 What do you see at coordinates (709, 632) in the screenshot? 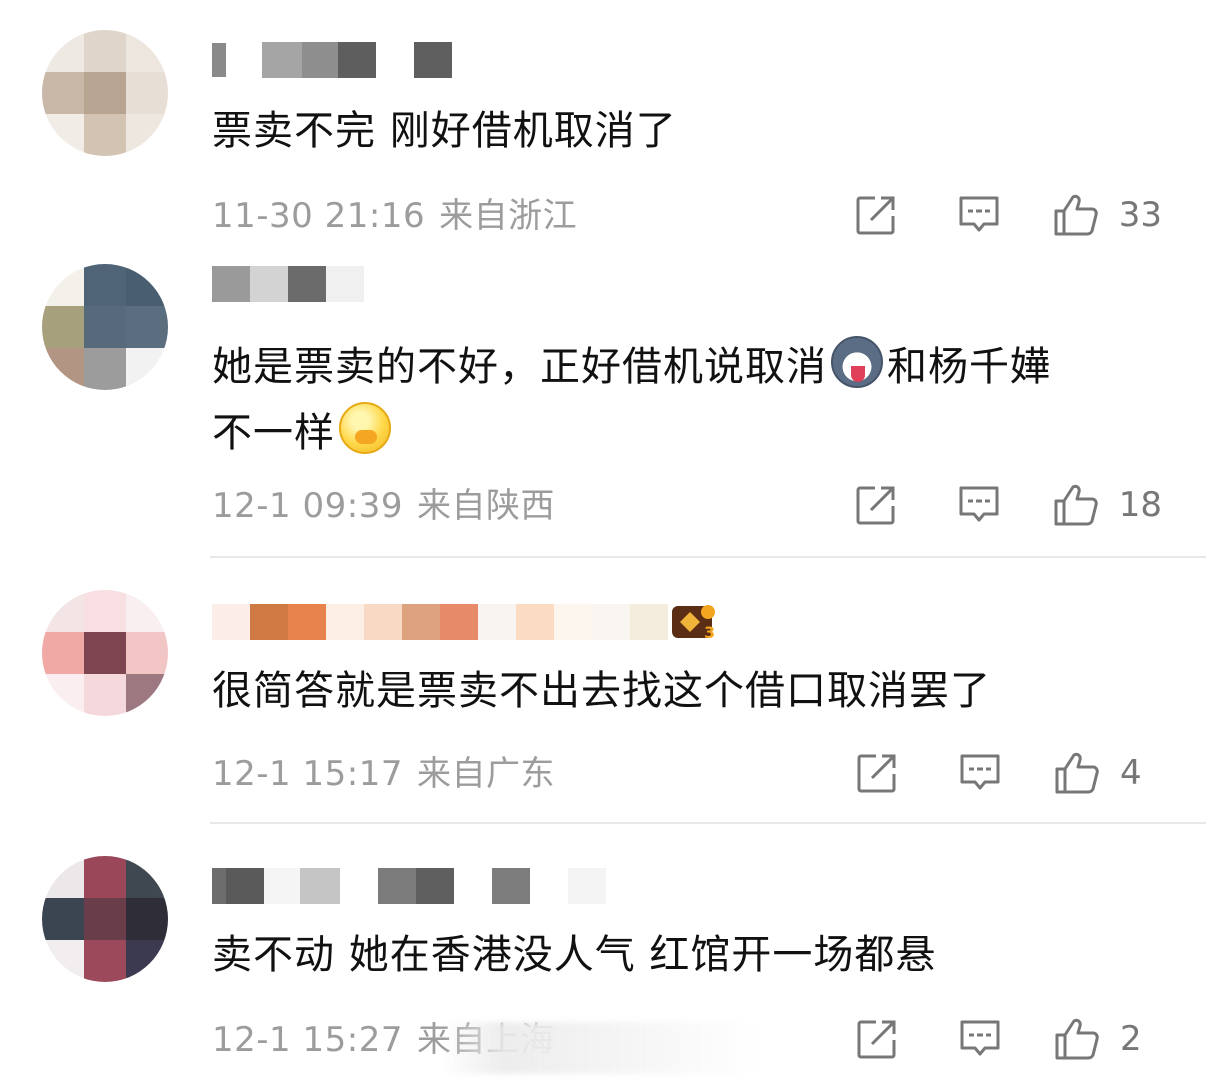
I see `svg-text: 3` at bounding box center [709, 632].